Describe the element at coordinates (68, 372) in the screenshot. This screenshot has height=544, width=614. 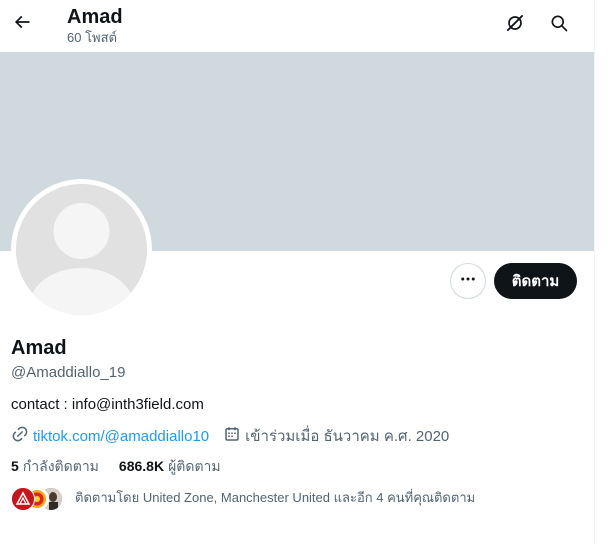
I see `user-handle: @Amaddiallo_19` at that location.